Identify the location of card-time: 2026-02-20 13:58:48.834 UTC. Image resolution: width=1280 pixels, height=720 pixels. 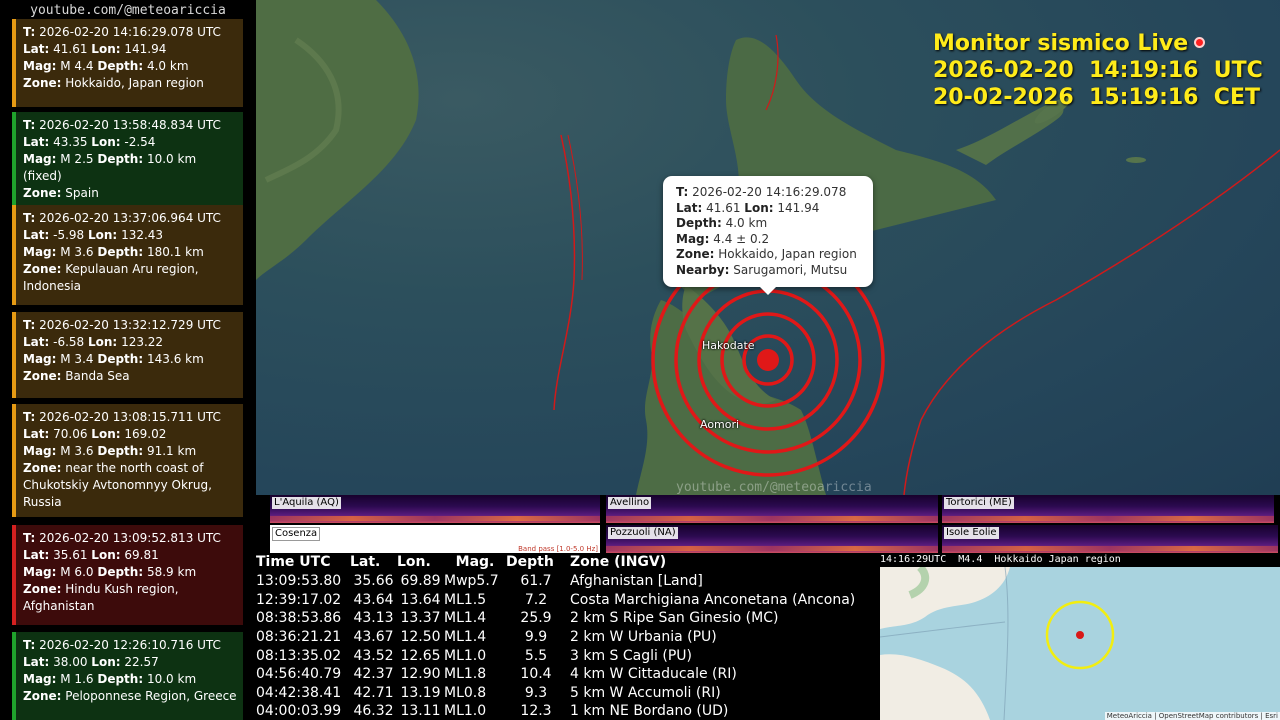
(130, 125).